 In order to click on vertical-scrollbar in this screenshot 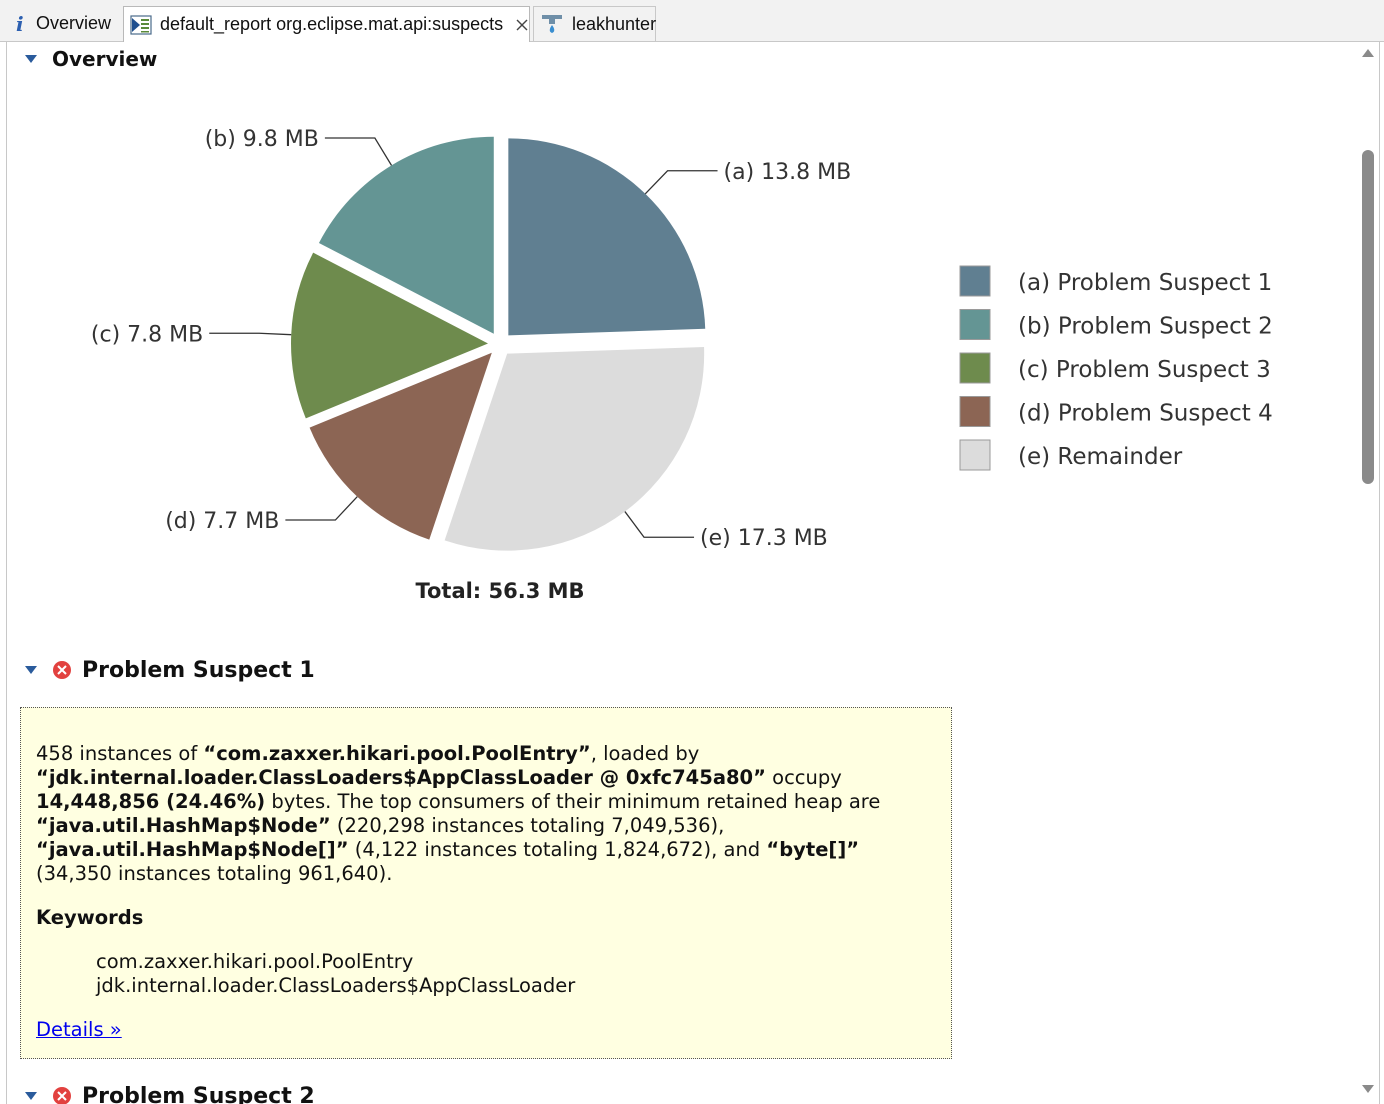, I will do `click(1368, 573)`.